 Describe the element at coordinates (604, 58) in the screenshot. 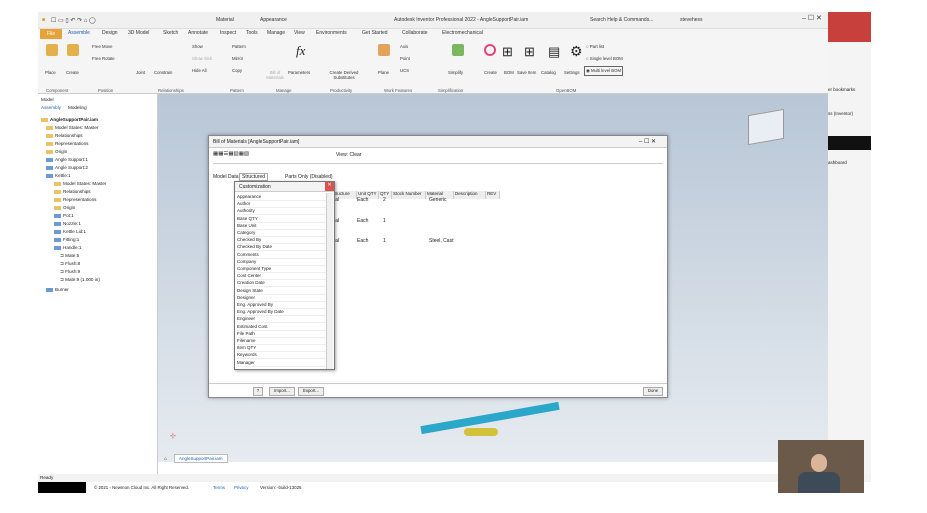

I see `single-level-option: ○ Single level BOM` at that location.